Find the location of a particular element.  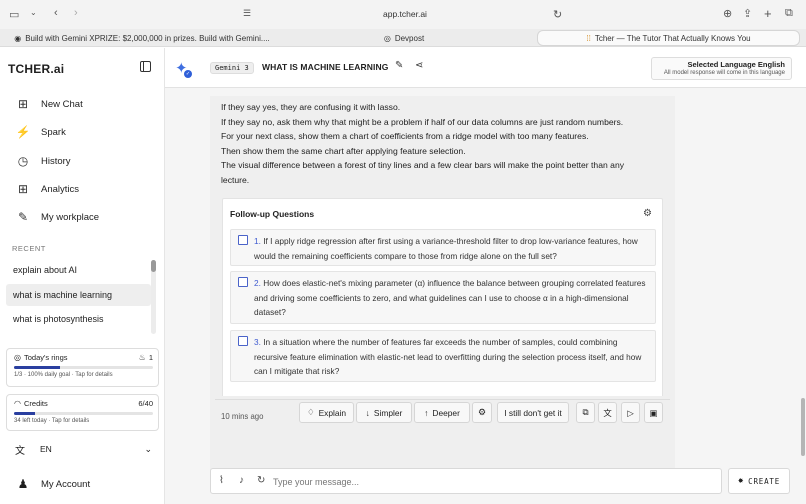

new-chat-icon: ⊞ is located at coordinates (23, 104).